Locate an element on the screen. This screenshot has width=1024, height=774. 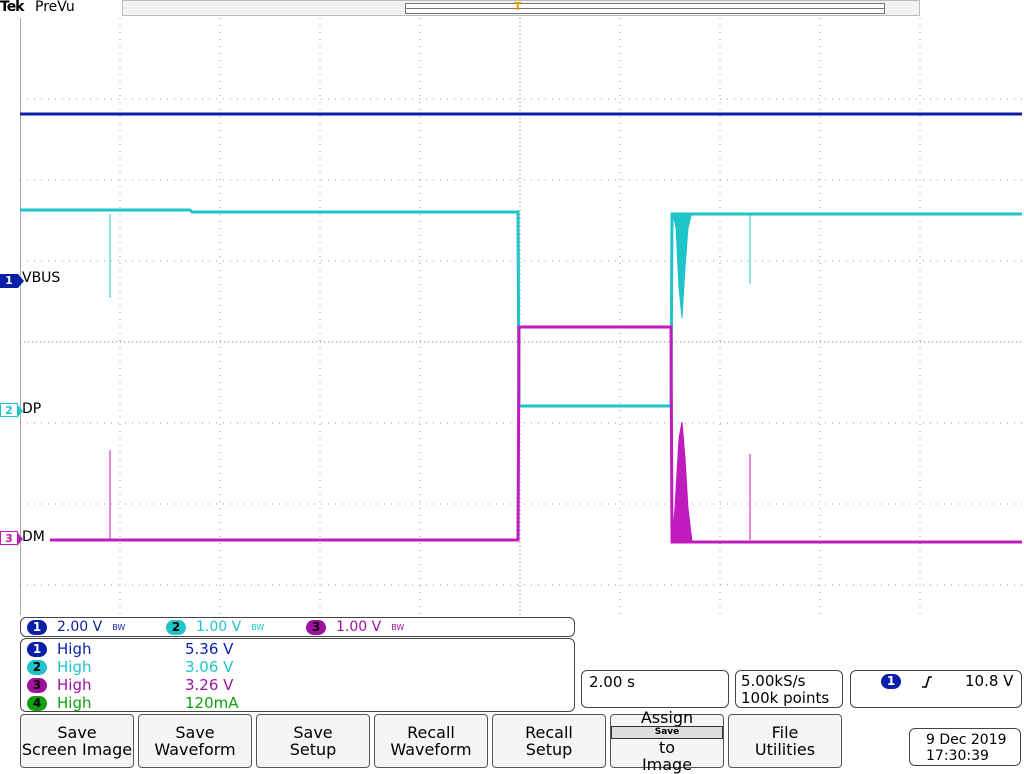
save-setup-button: Save Setup is located at coordinates (313, 741).